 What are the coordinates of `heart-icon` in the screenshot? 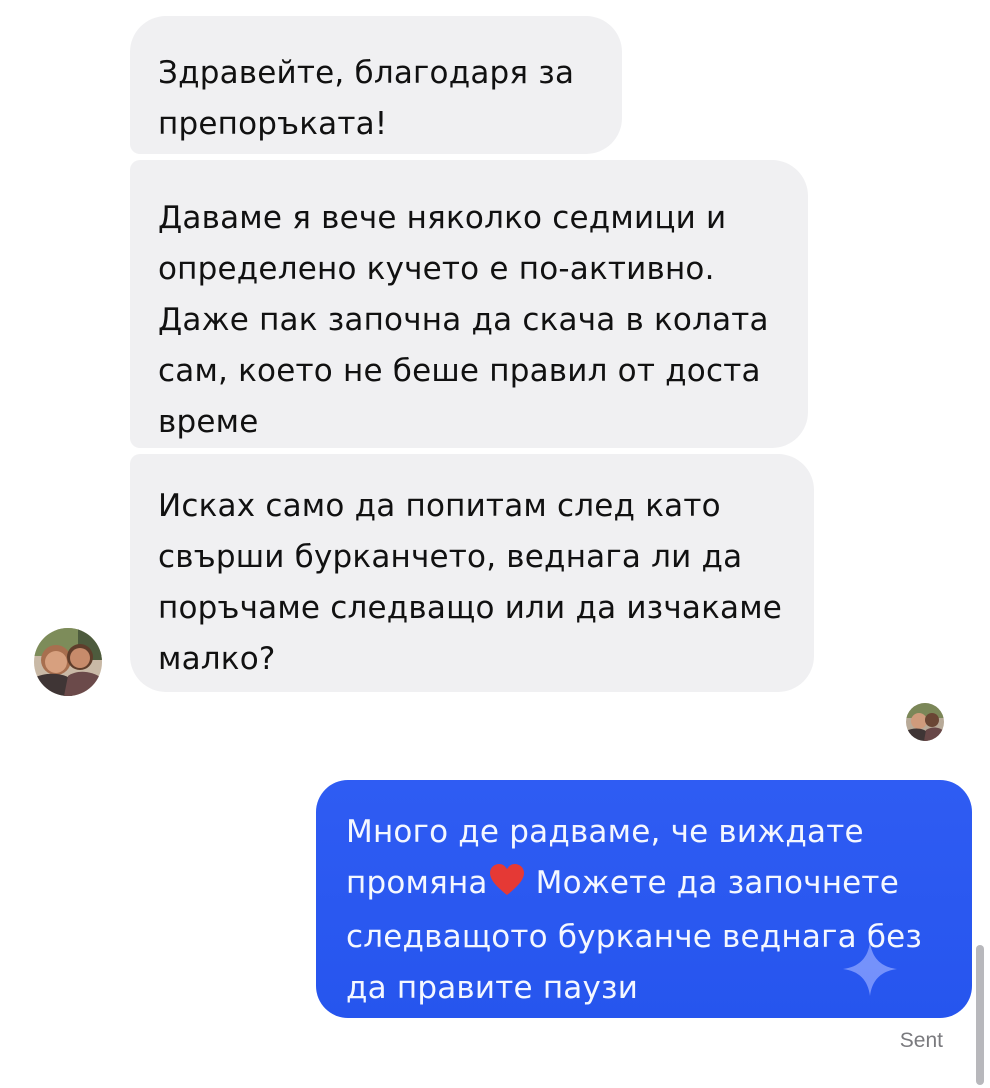 It's located at (507, 886).